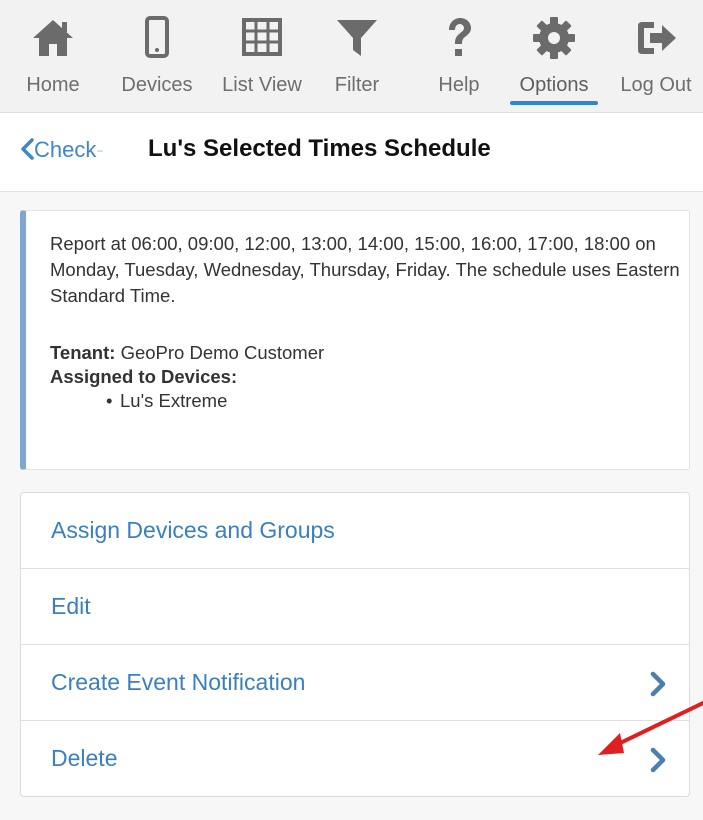 The image size is (703, 820). I want to click on assigned-device-list: • Lu's Extreme, so click(166, 401).